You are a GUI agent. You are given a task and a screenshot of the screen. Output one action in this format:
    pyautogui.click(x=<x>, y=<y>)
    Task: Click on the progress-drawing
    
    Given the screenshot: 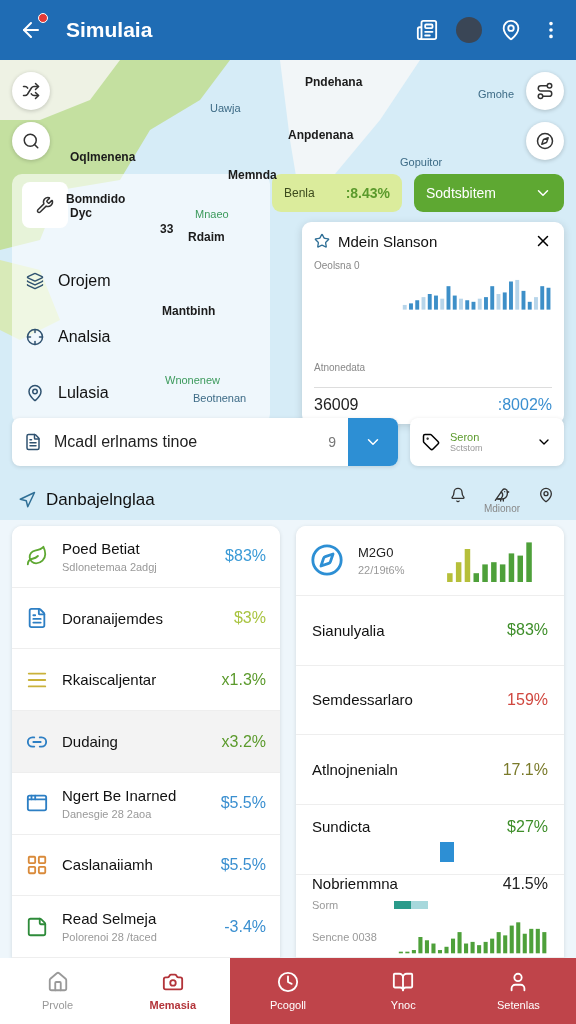 What is the action you would take?
    pyautogui.click(x=411, y=905)
    